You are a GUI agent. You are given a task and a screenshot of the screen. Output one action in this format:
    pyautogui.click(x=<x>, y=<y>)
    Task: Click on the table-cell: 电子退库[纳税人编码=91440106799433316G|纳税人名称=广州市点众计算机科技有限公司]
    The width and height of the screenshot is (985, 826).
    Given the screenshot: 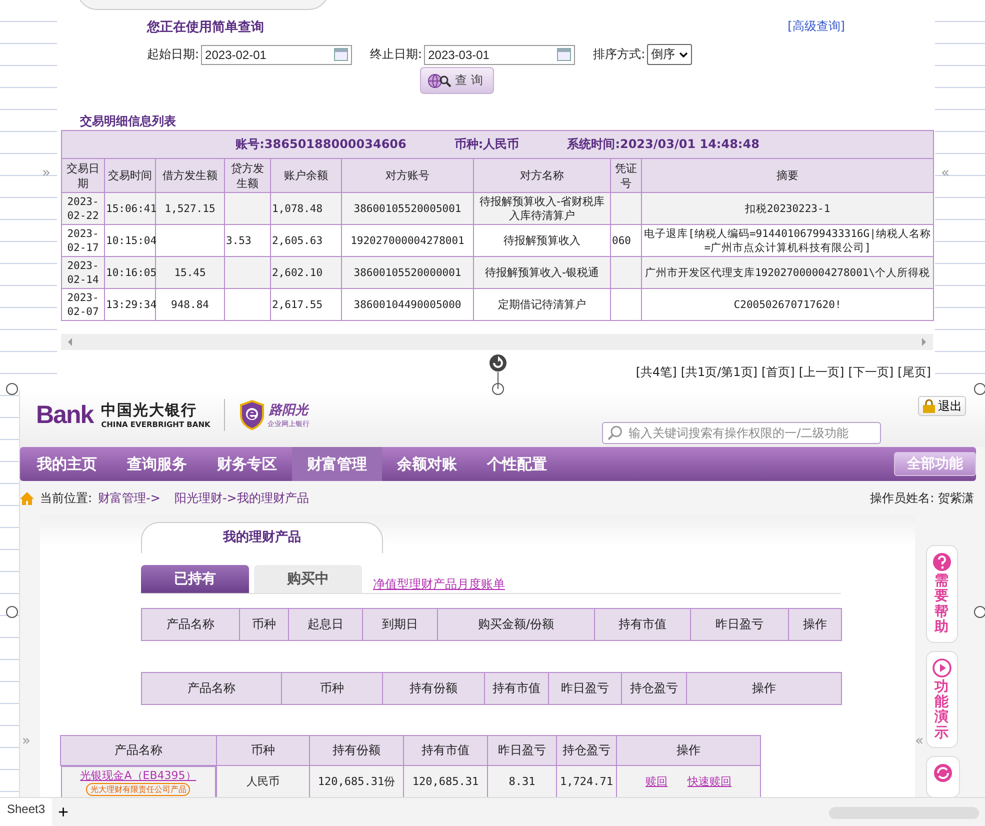 What is the action you would take?
    pyautogui.click(x=788, y=240)
    